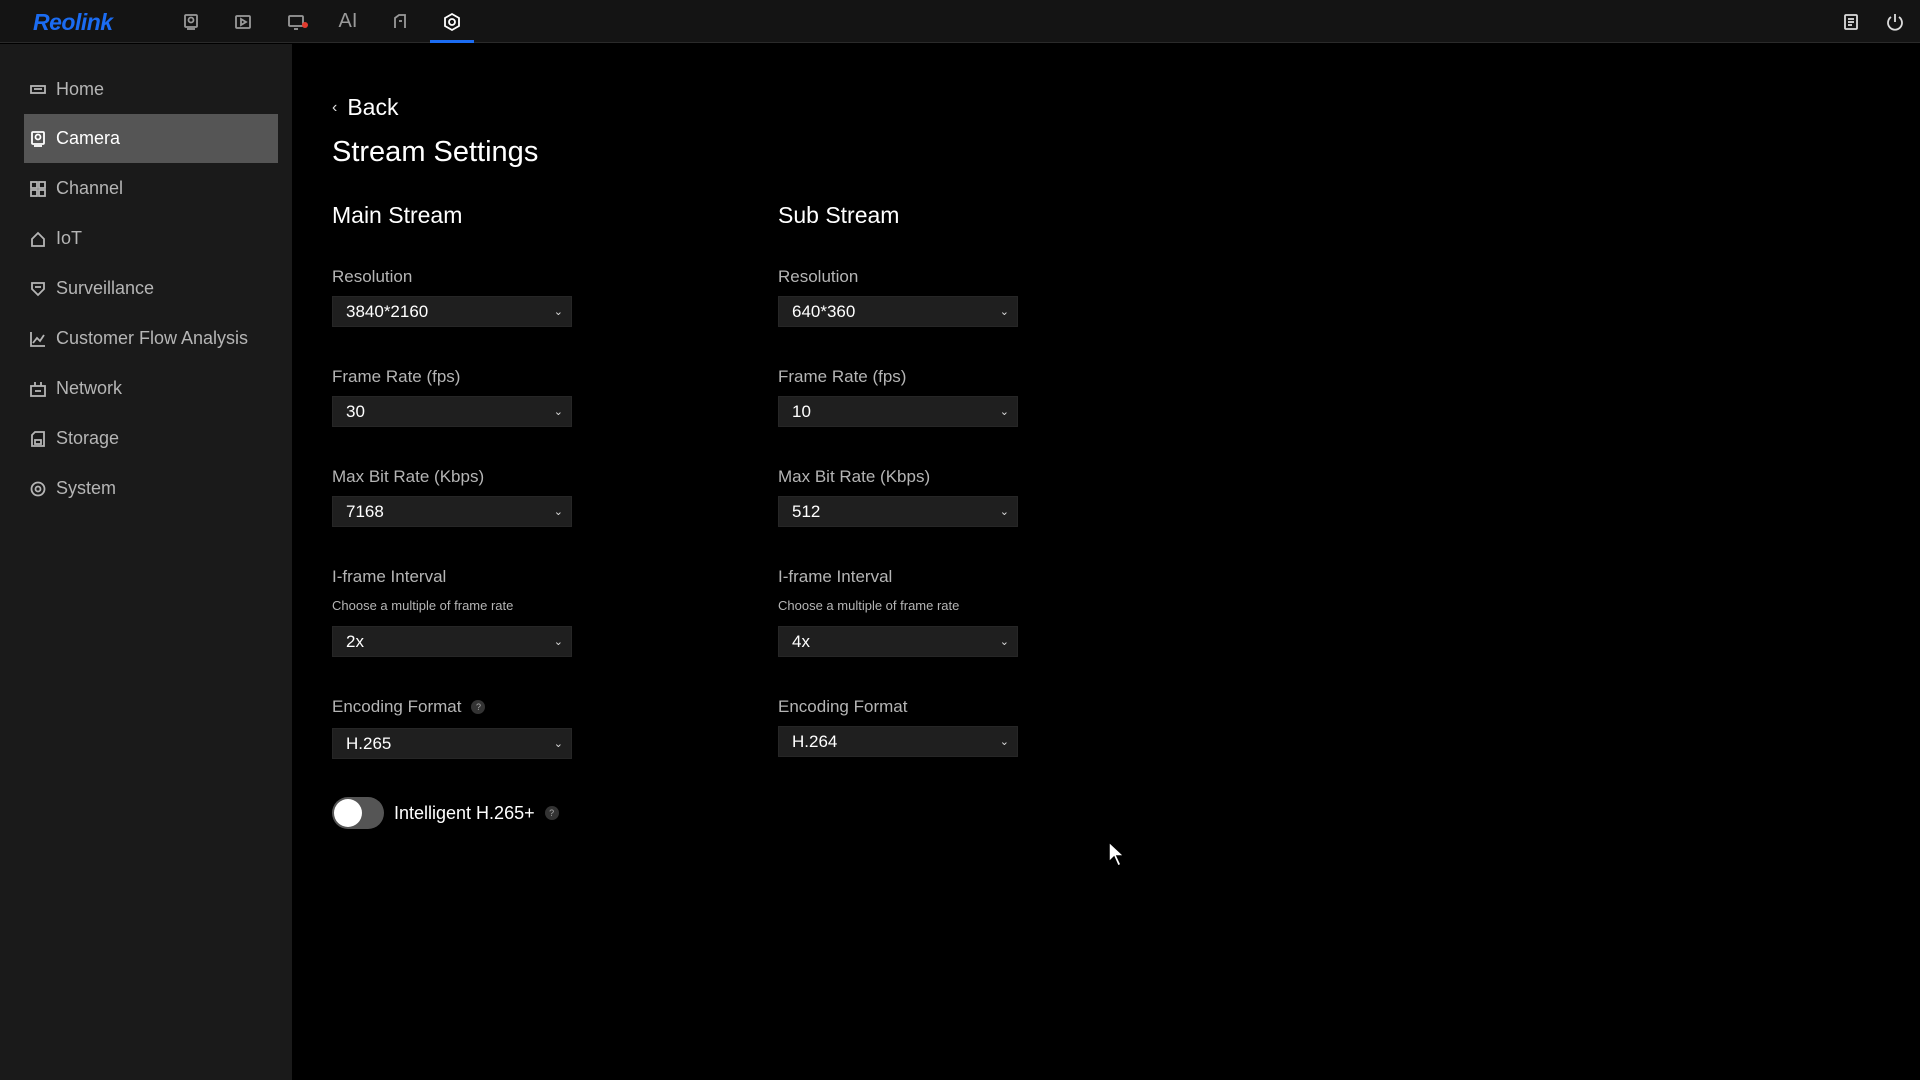 Image resolution: width=1920 pixels, height=1080 pixels. Describe the element at coordinates (38, 289) in the screenshot. I see `shield-icon` at that location.